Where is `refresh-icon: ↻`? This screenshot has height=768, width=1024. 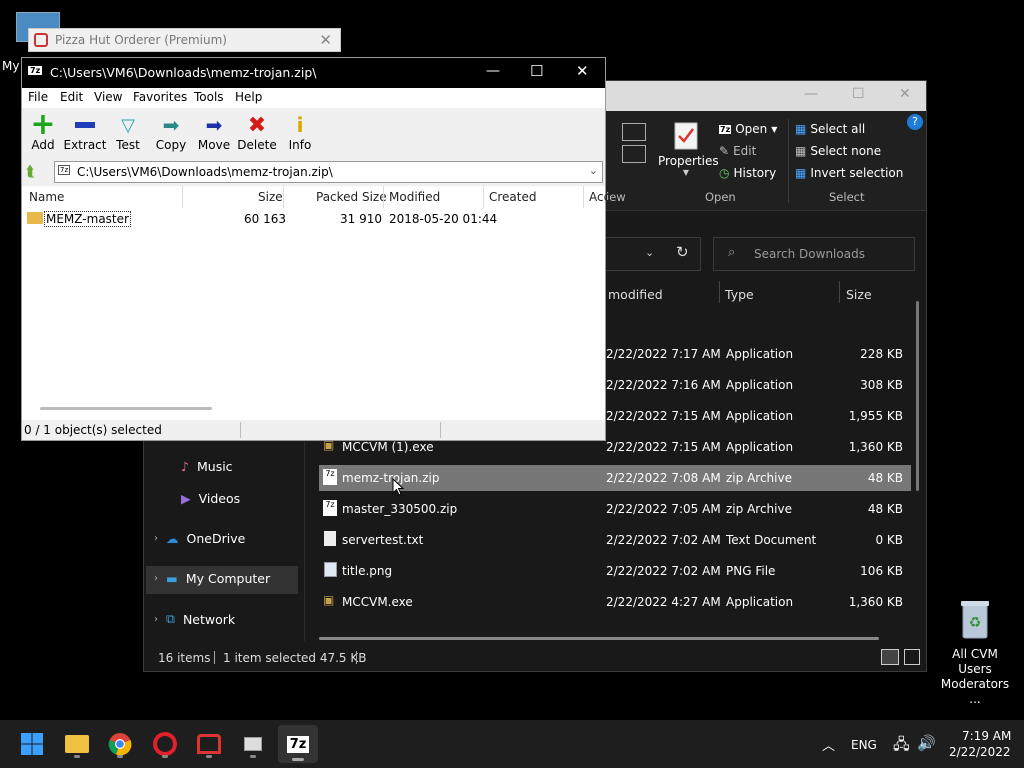 refresh-icon: ↻ is located at coordinates (682, 252).